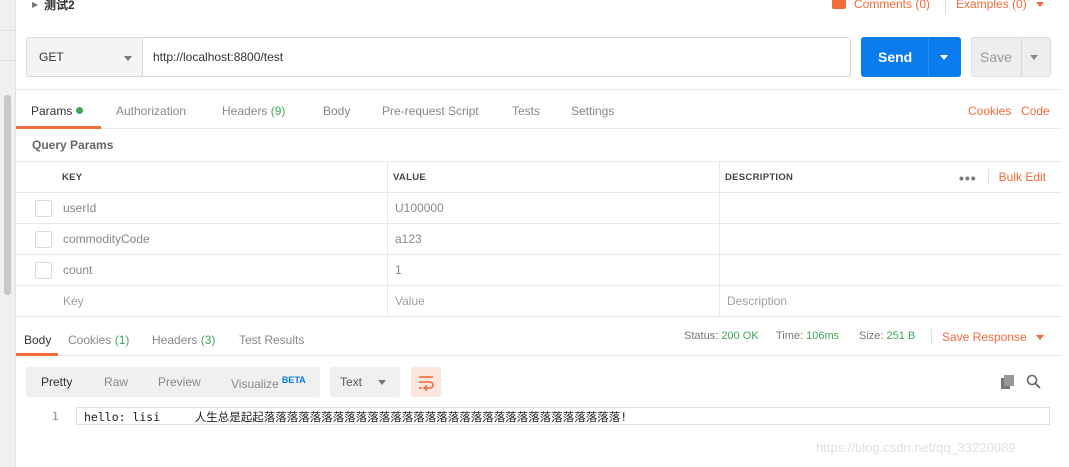  I want to click on examples-button: Examples (0), so click(991, 5).